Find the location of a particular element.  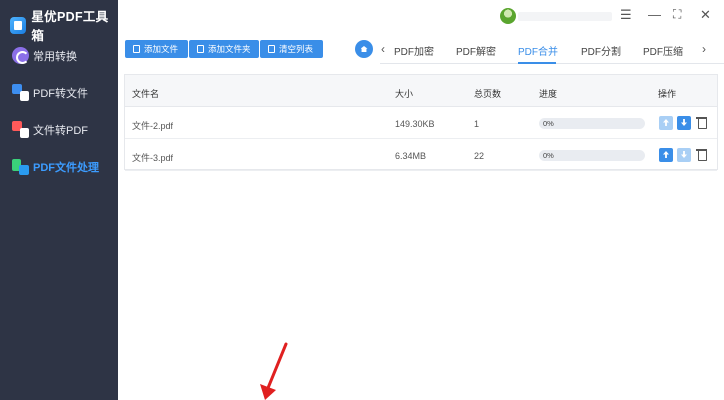

file-name: 文件-3.pdf is located at coordinates (153, 158).